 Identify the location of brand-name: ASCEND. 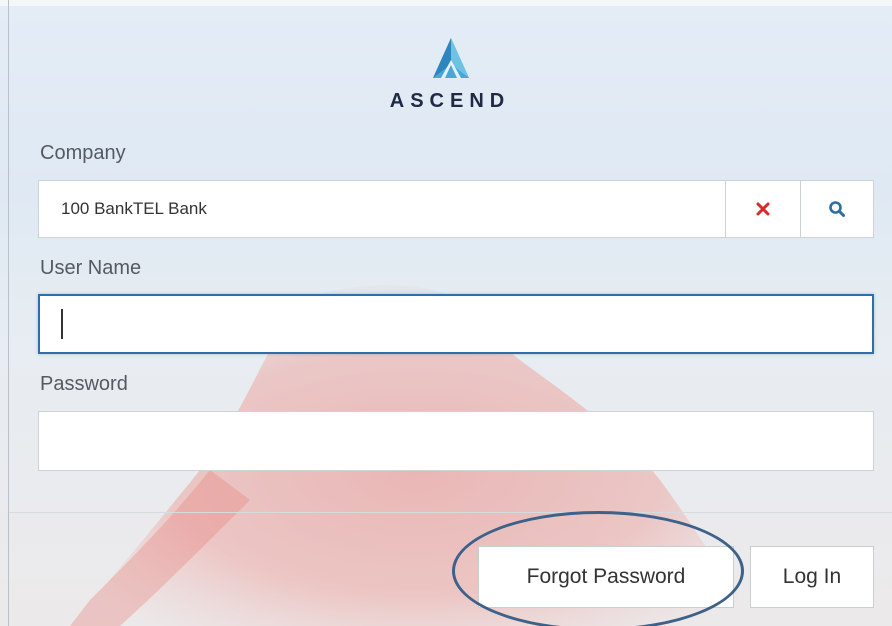
(450, 101).